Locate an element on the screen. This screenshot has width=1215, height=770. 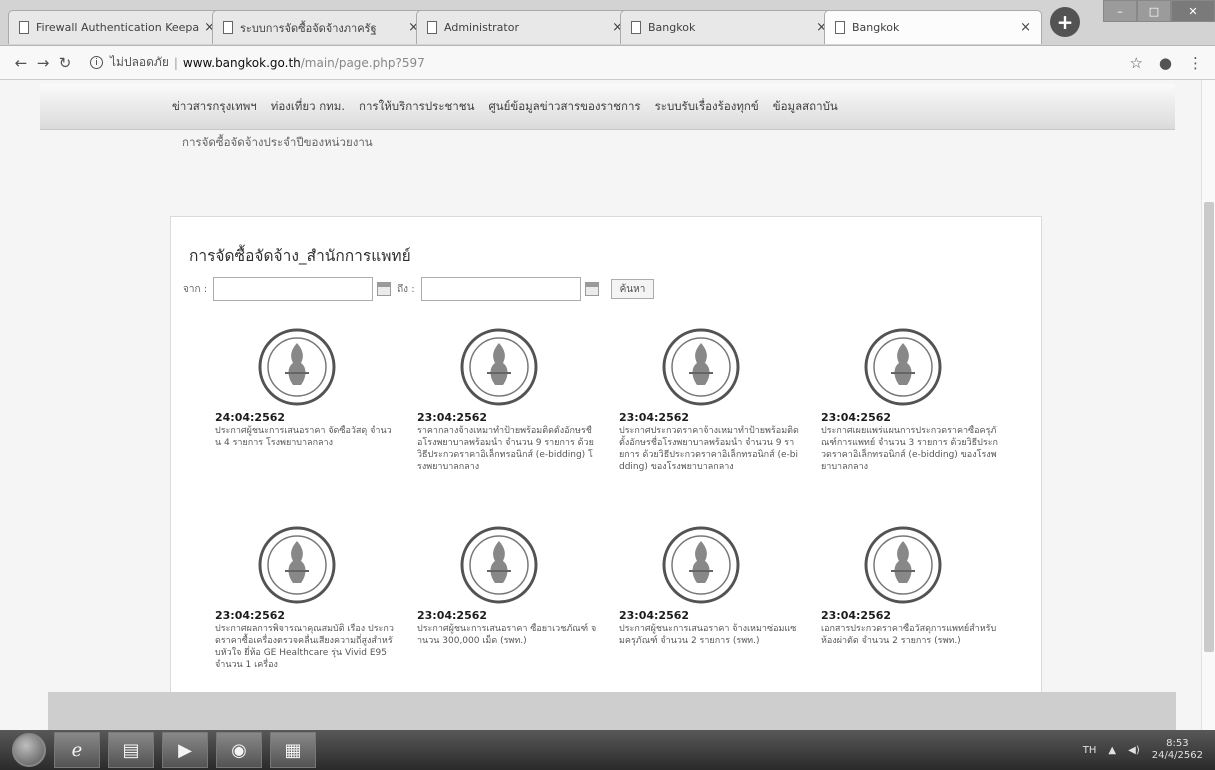
scrollbar-thumb is located at coordinates (1209, 427).